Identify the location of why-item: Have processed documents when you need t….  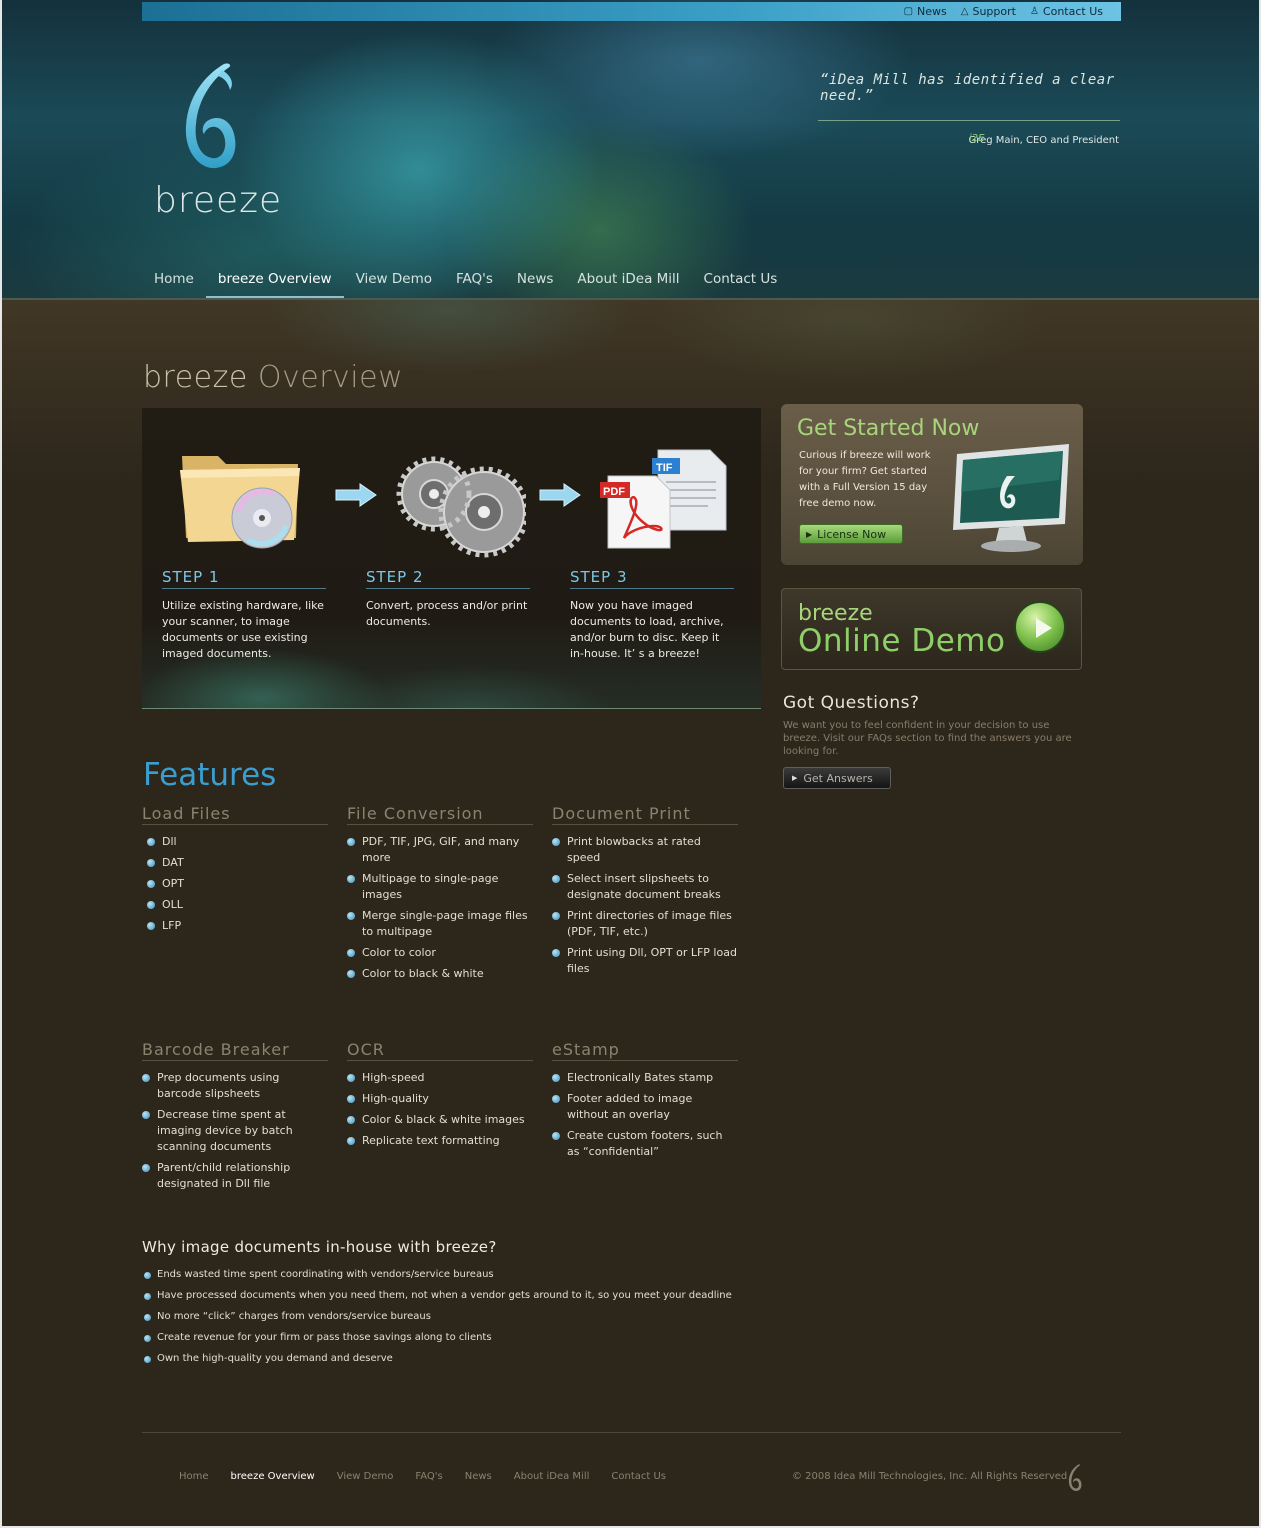
(438, 1295).